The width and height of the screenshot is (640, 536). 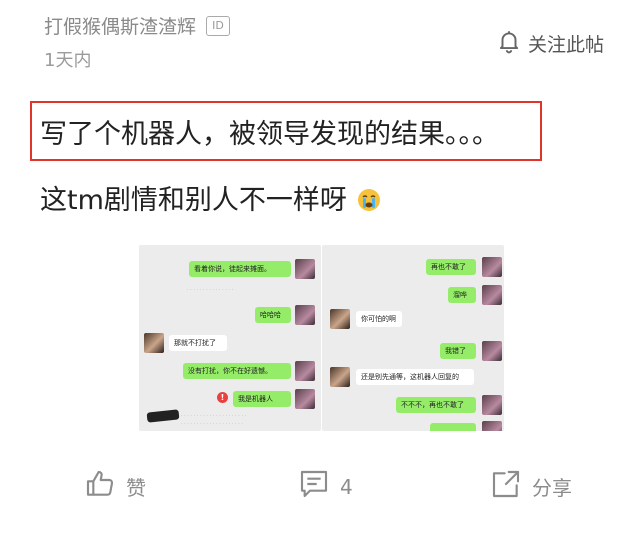 I want to click on post-title: 写了个机器人，被领导发现的结果。。。, so click(x=269, y=134).